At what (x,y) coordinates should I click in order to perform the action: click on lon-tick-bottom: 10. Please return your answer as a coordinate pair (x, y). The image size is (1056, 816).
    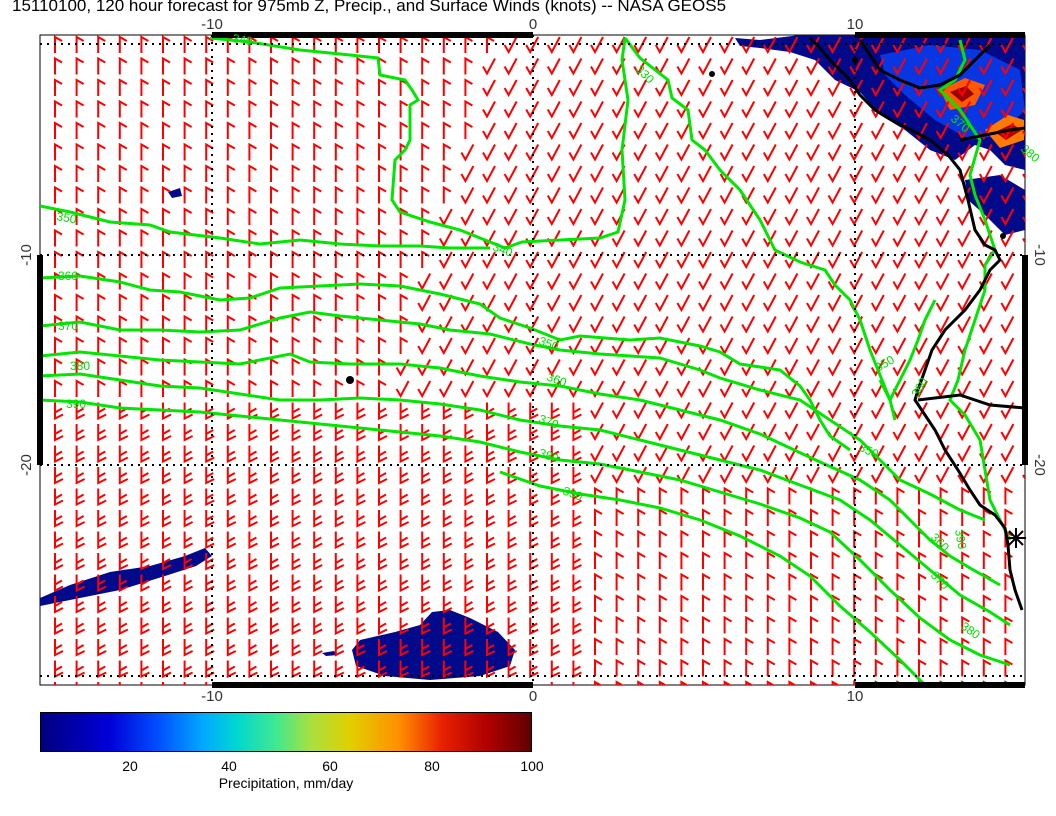
    Looking at the image, I should click on (855, 696).